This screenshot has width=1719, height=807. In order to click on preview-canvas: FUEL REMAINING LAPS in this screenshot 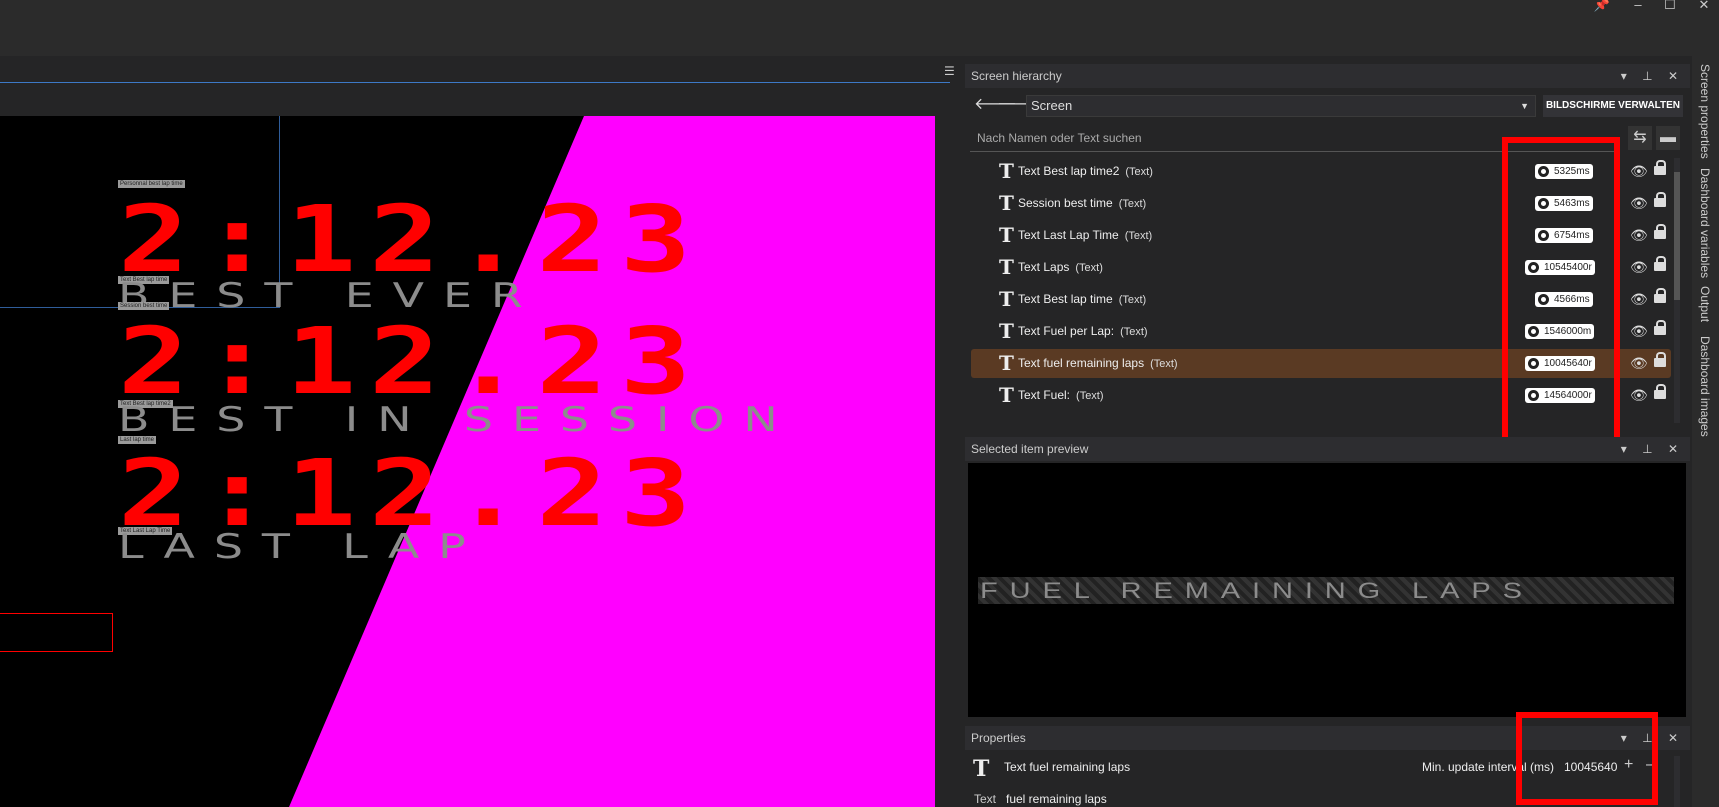, I will do `click(1327, 590)`.